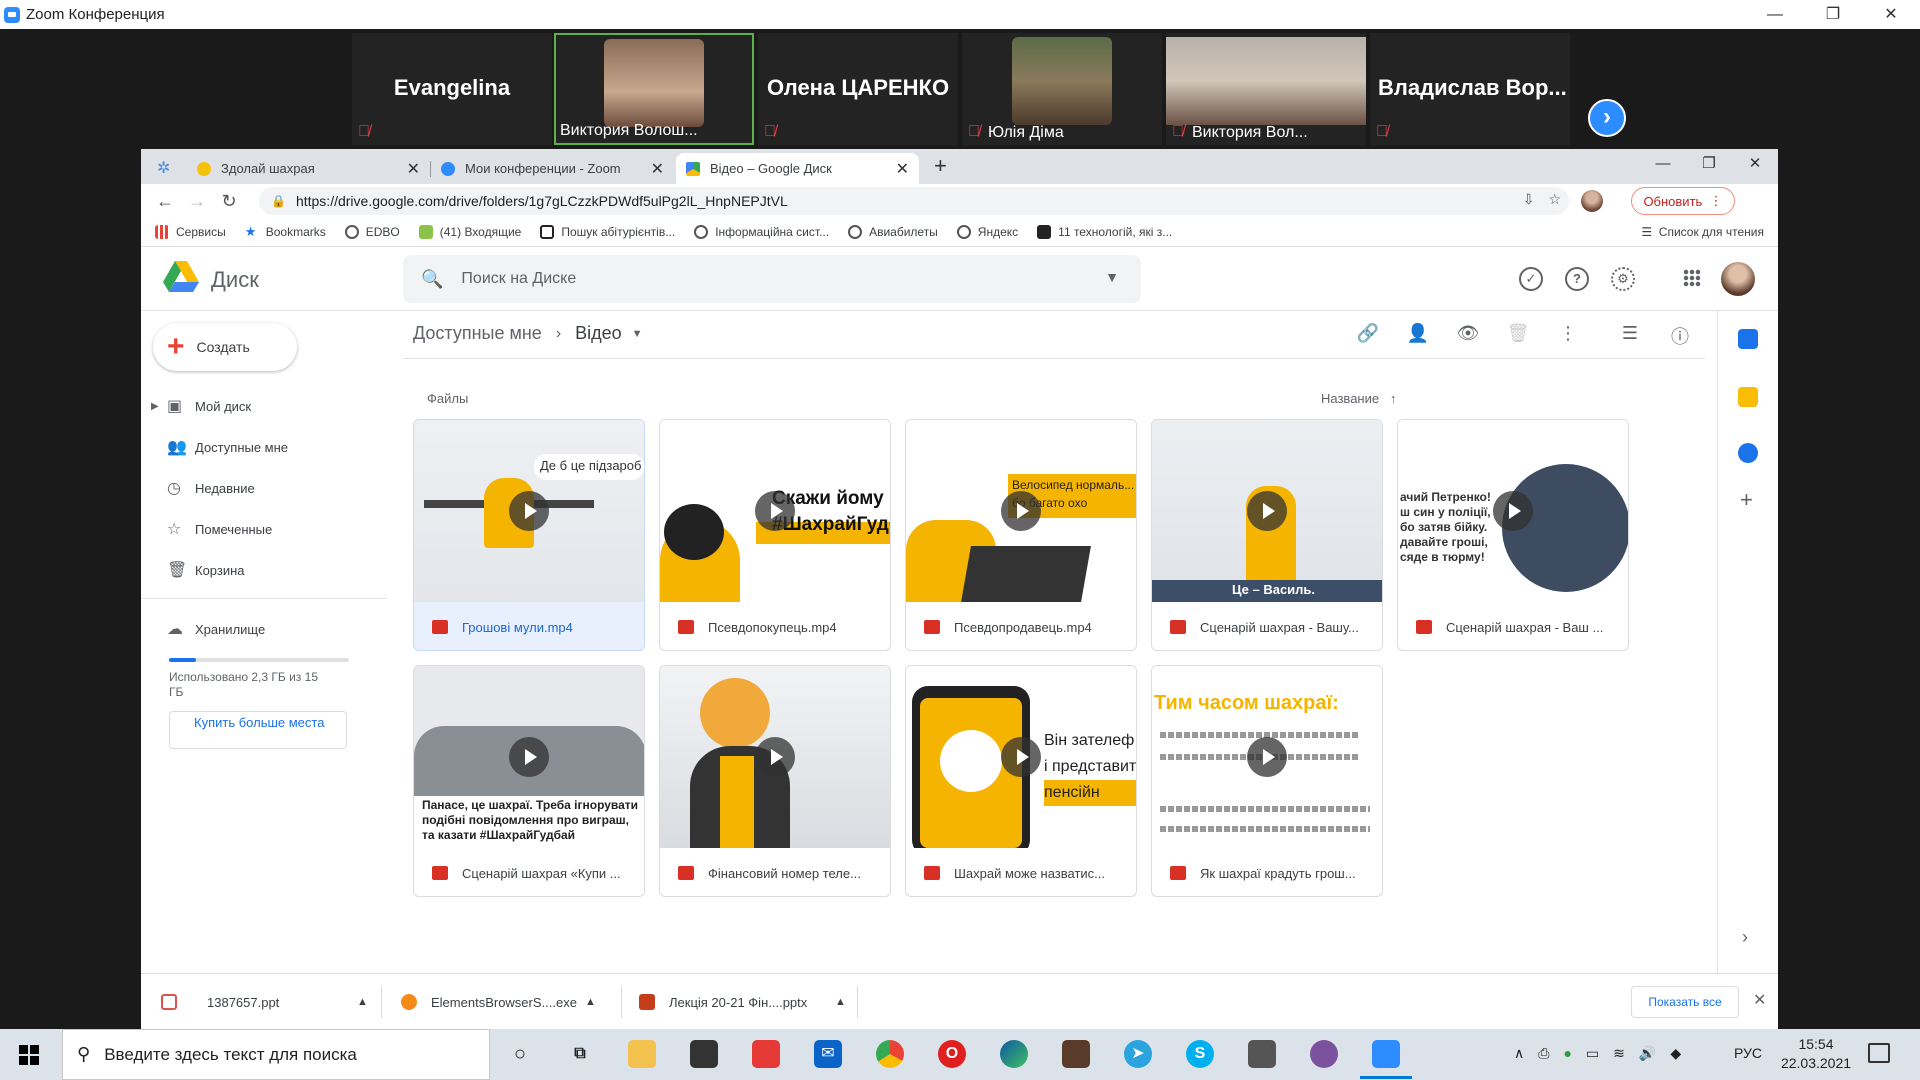  What do you see at coordinates (1262, 1054) in the screenshot?
I see `calculator-icon` at bounding box center [1262, 1054].